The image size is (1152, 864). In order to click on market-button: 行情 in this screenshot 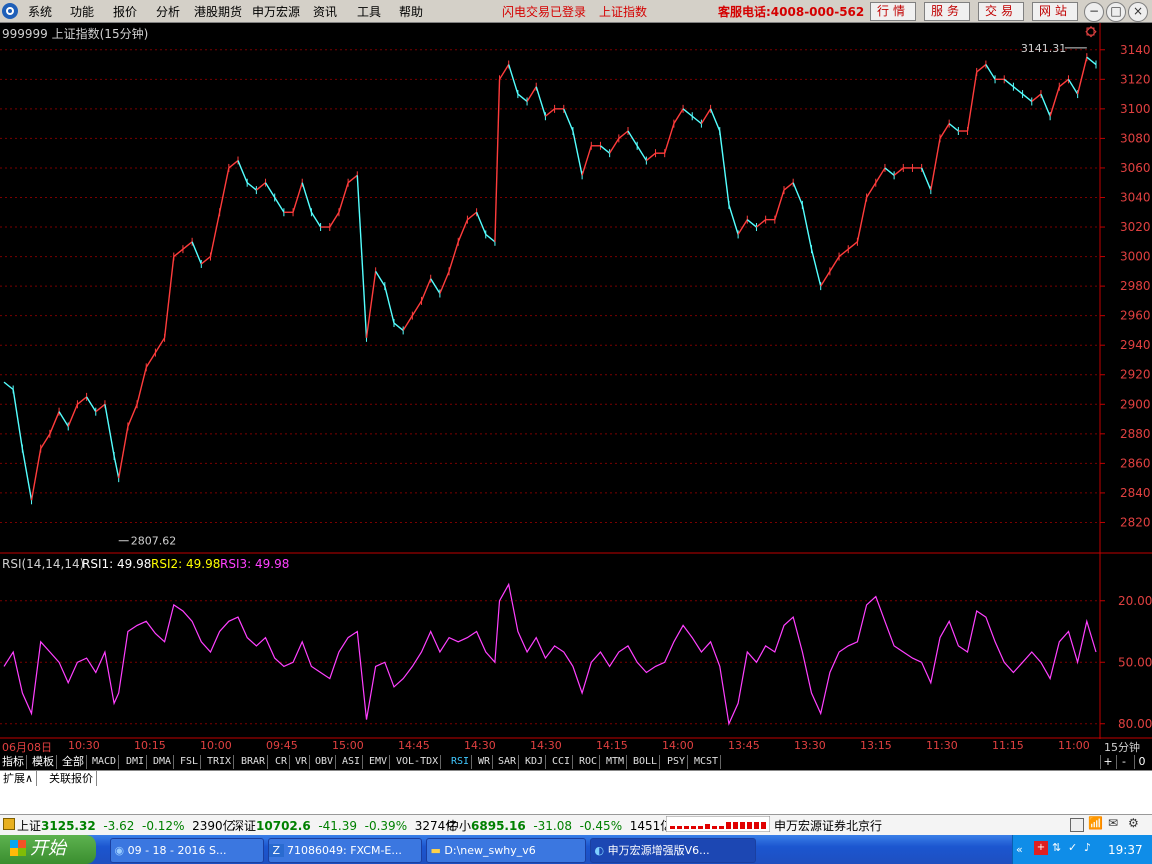, I will do `click(893, 11)`.